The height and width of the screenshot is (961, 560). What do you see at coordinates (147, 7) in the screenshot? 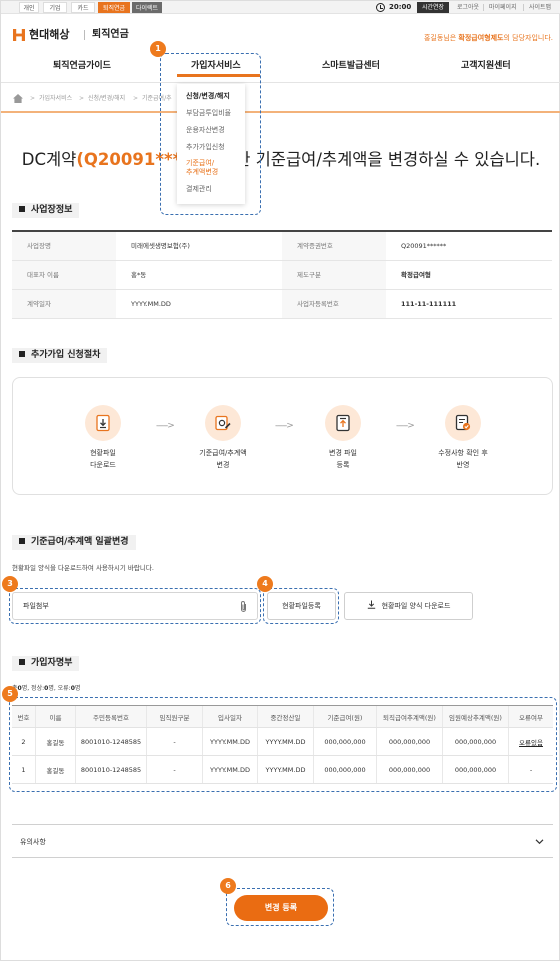
I see `tab-direct: 다이렉트` at bounding box center [147, 7].